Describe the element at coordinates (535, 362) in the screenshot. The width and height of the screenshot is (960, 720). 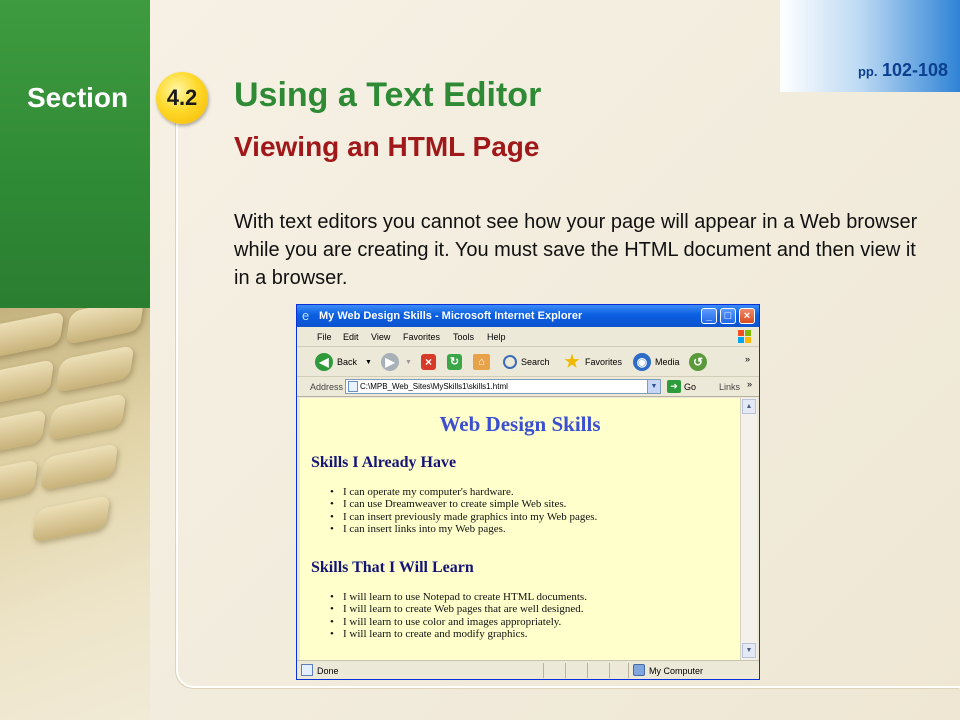
I see `search-label: Search` at that location.